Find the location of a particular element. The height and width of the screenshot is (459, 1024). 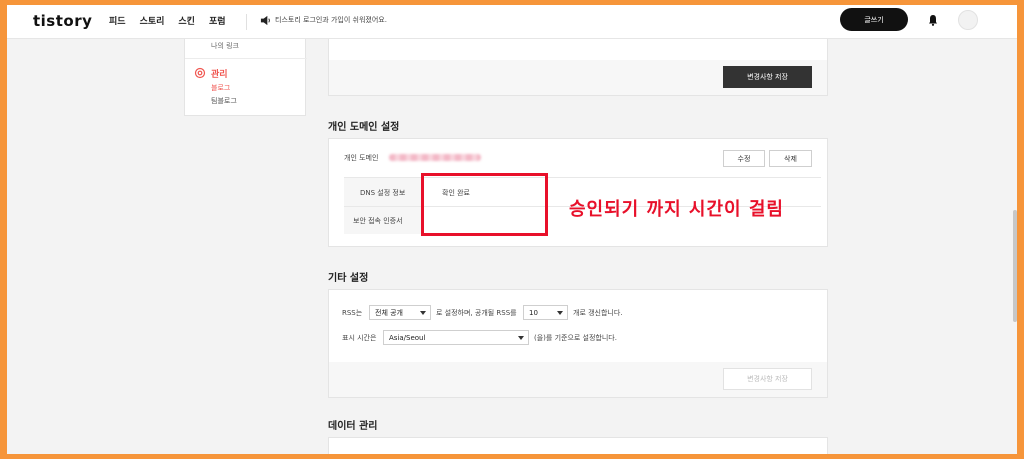

nav-feed: 피드 is located at coordinates (117, 20).